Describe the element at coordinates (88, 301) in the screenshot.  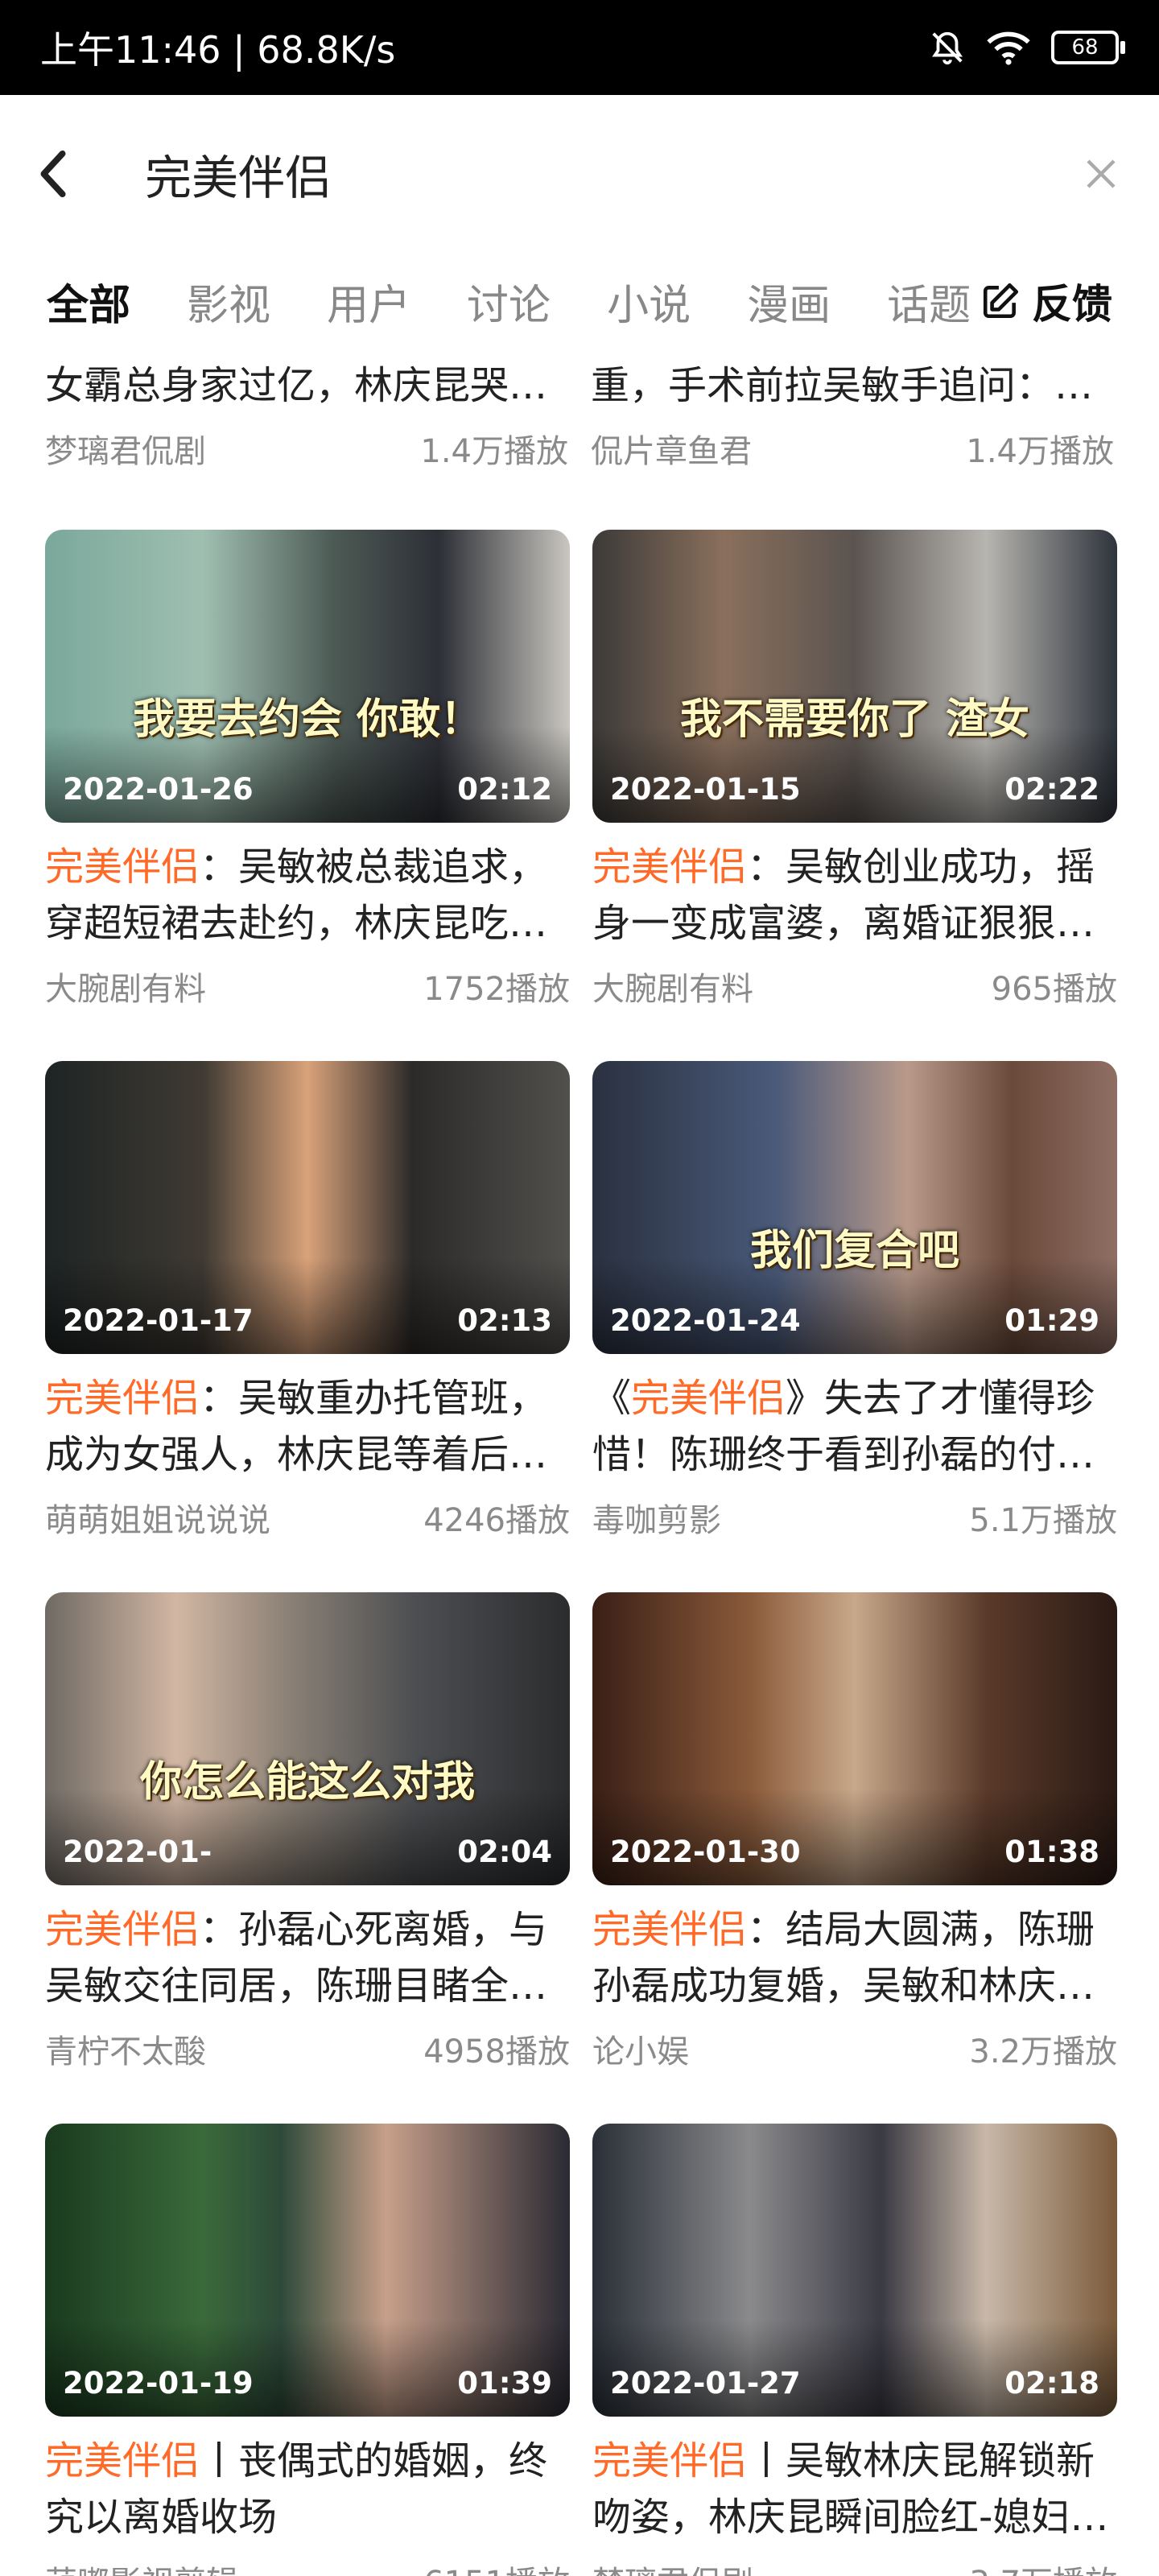
I see `tab-all: 全部` at that location.